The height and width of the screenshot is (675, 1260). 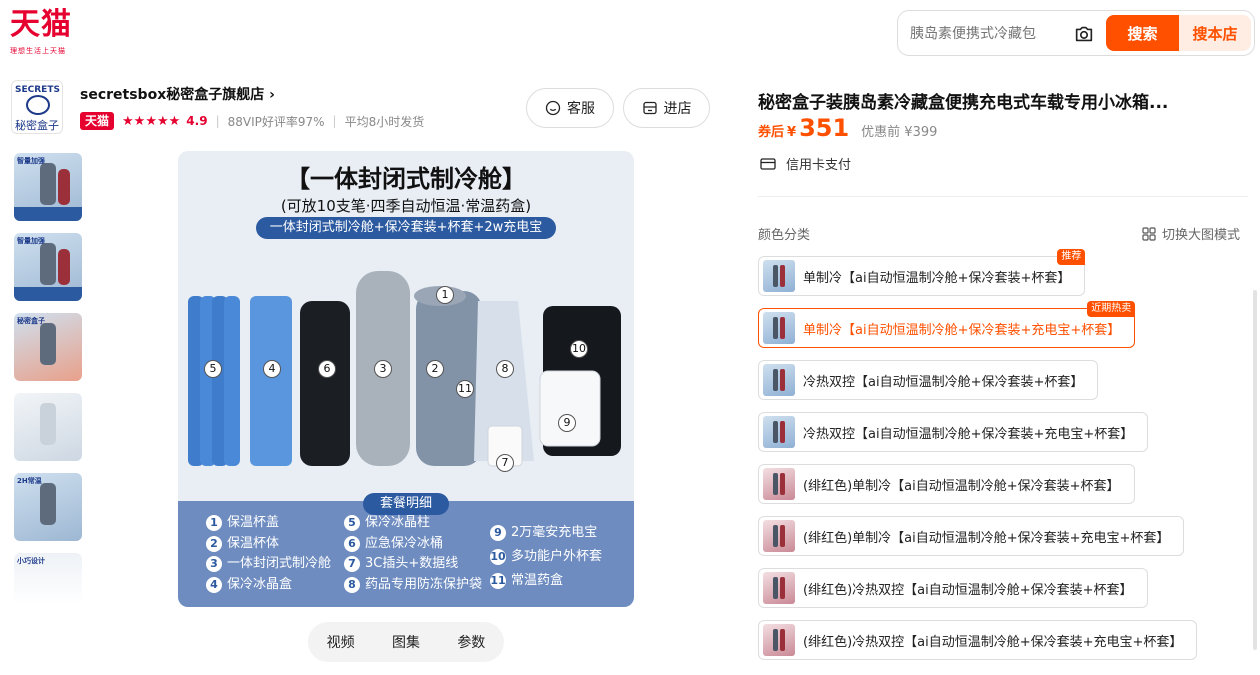 I want to click on product-number: 6, so click(x=327, y=369).